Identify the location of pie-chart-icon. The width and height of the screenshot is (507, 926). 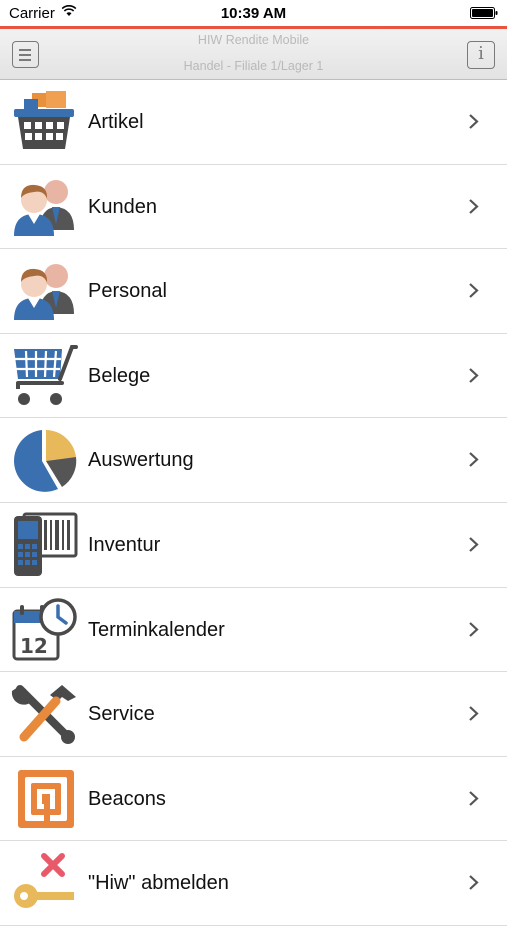
(45, 461).